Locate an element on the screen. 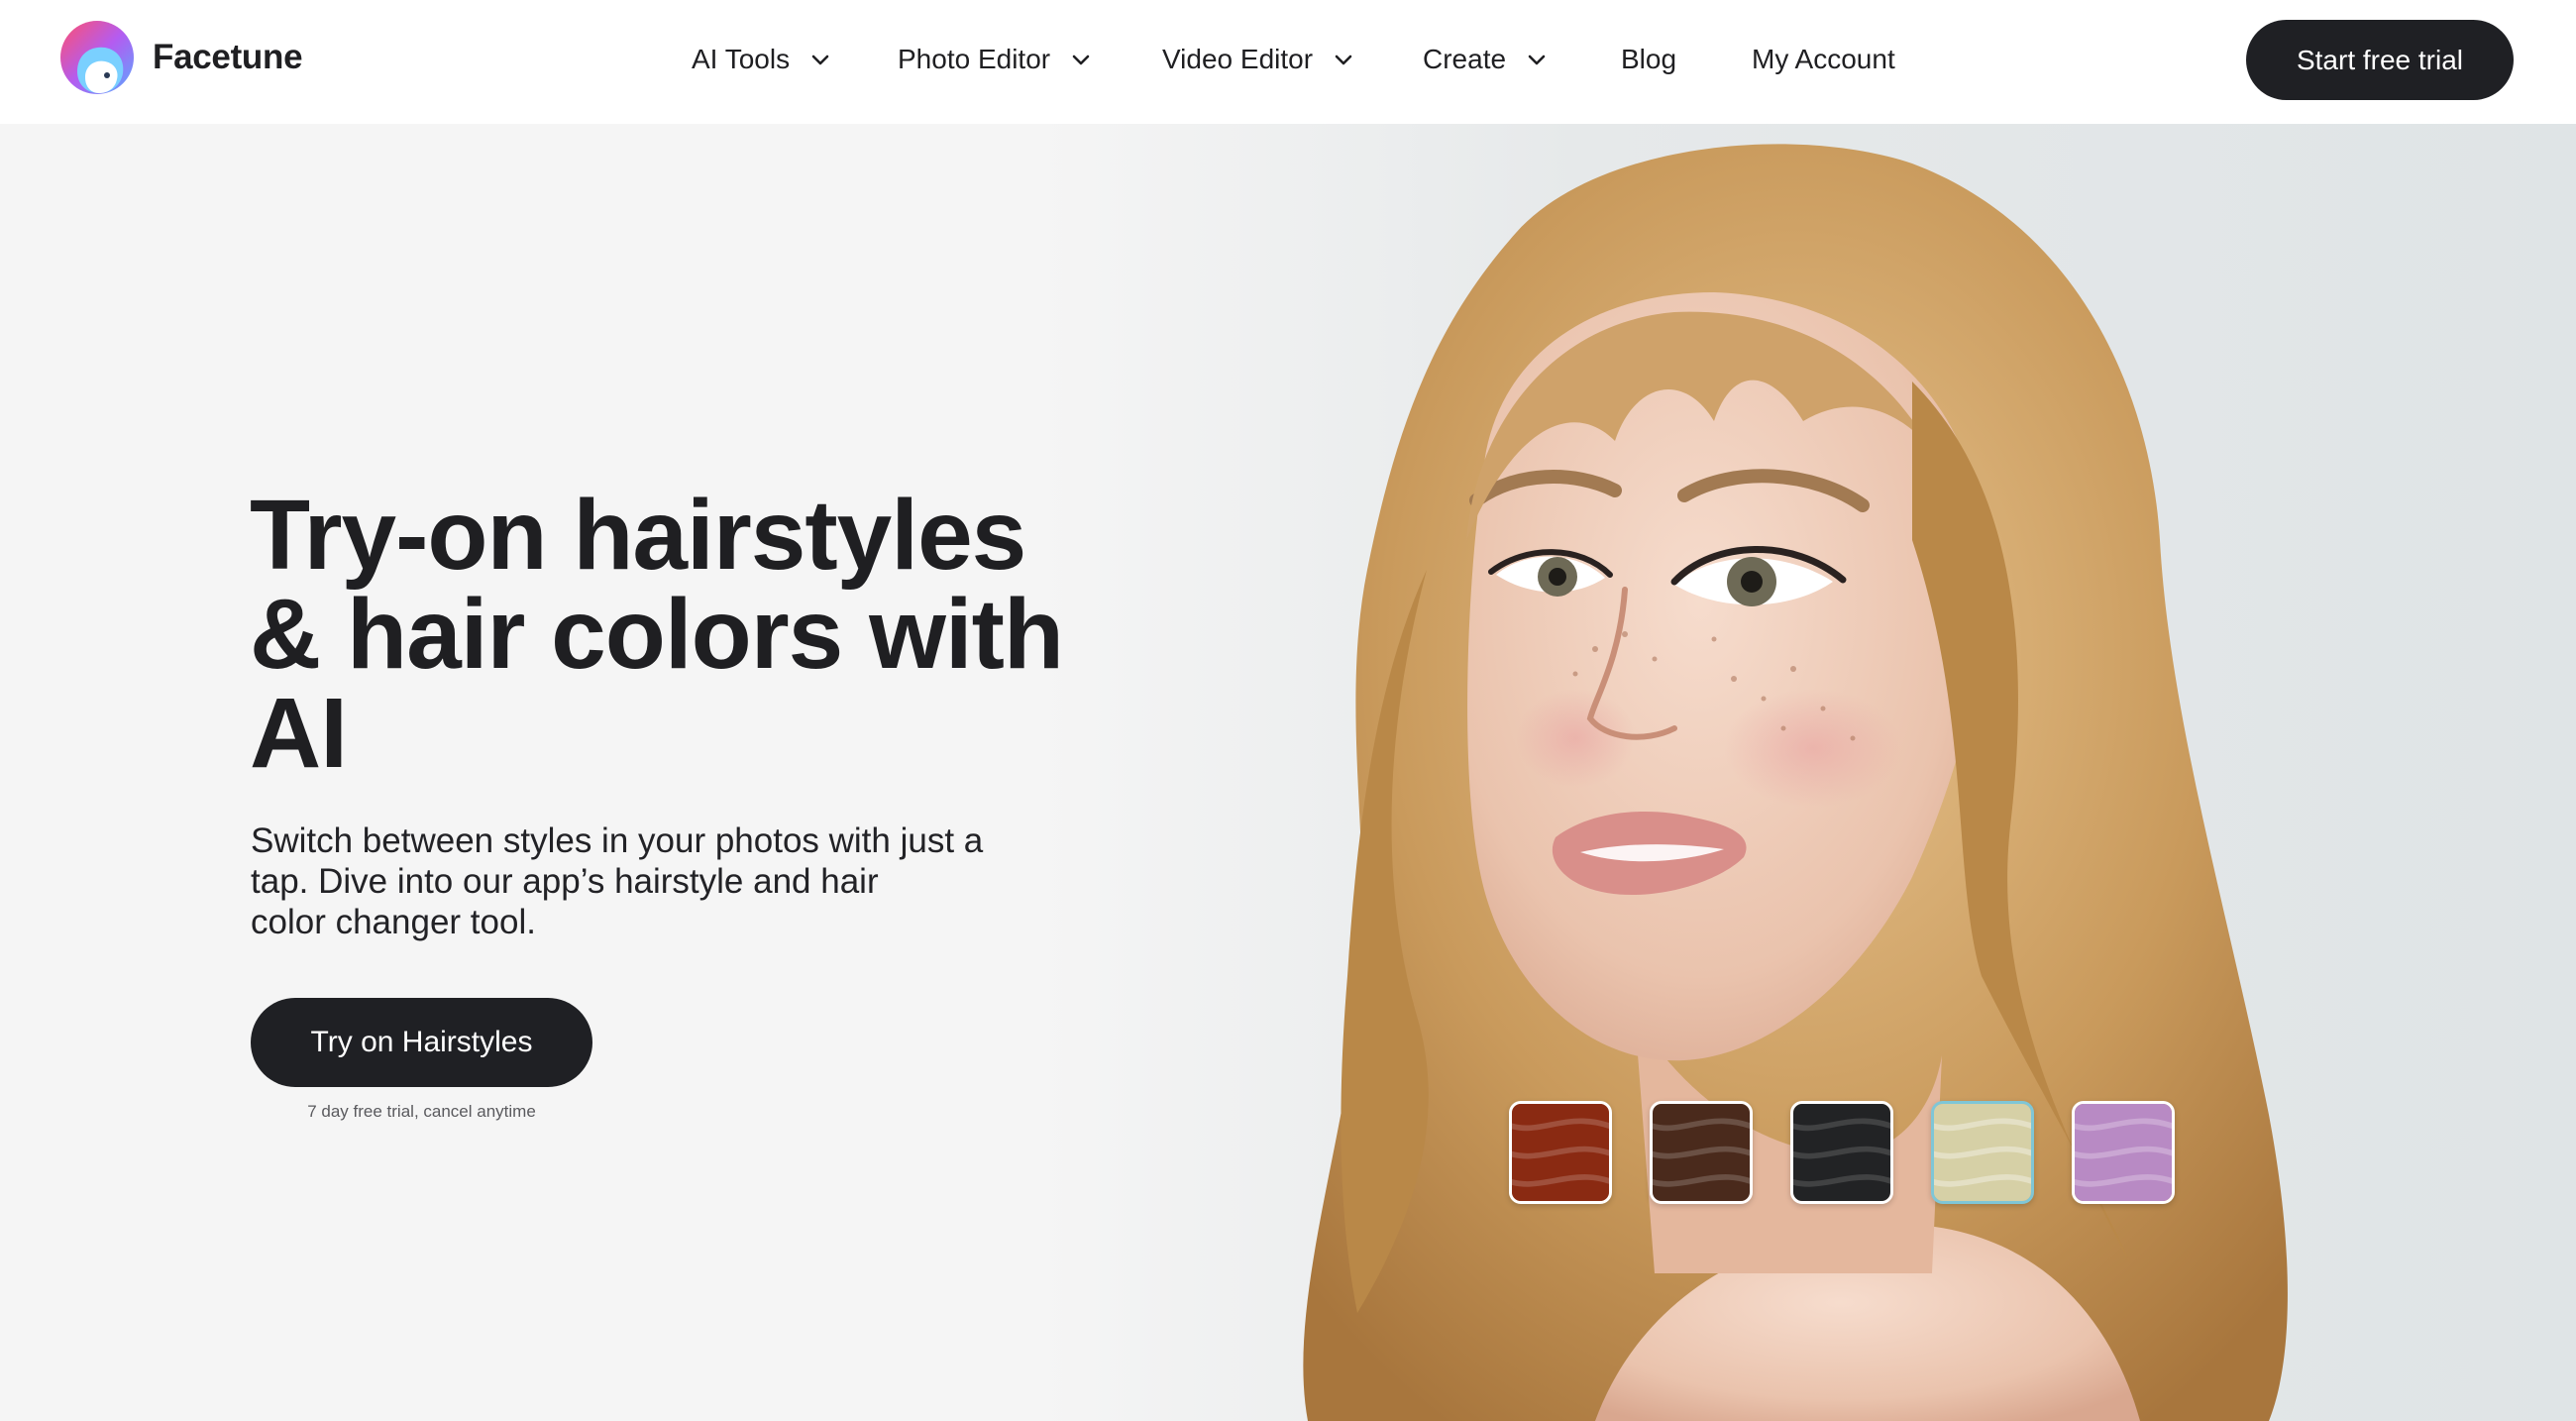 The height and width of the screenshot is (1421, 2576). nav-item-my-account: My Account is located at coordinates (1823, 59).